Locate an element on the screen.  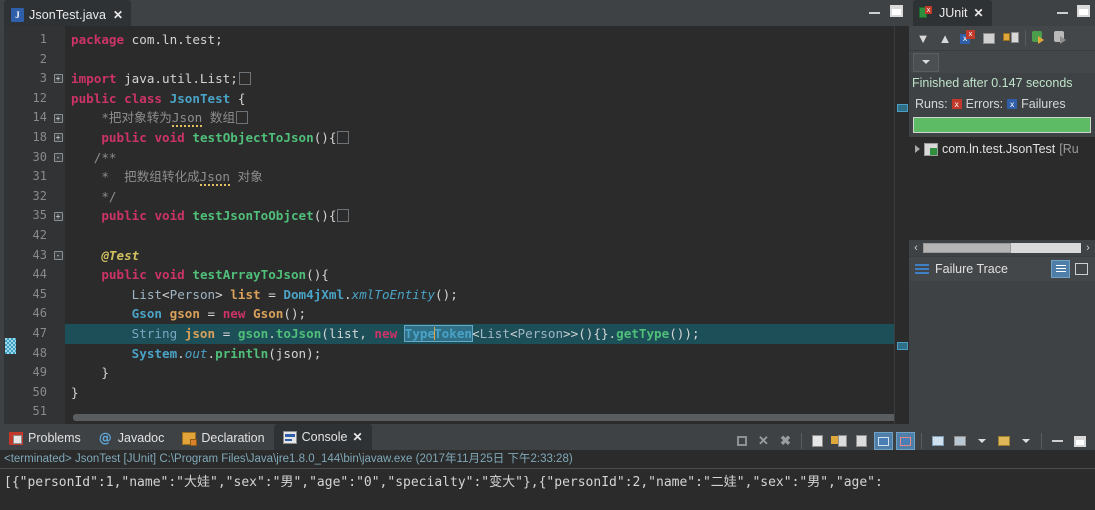
open-console-icon is located at coordinates (1003, 441).